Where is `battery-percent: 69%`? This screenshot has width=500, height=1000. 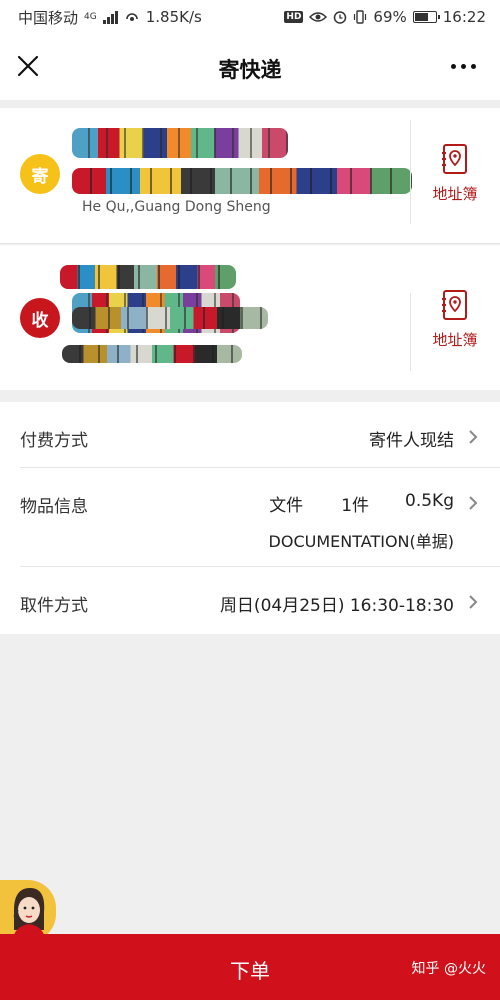
battery-percent: 69% is located at coordinates (390, 17).